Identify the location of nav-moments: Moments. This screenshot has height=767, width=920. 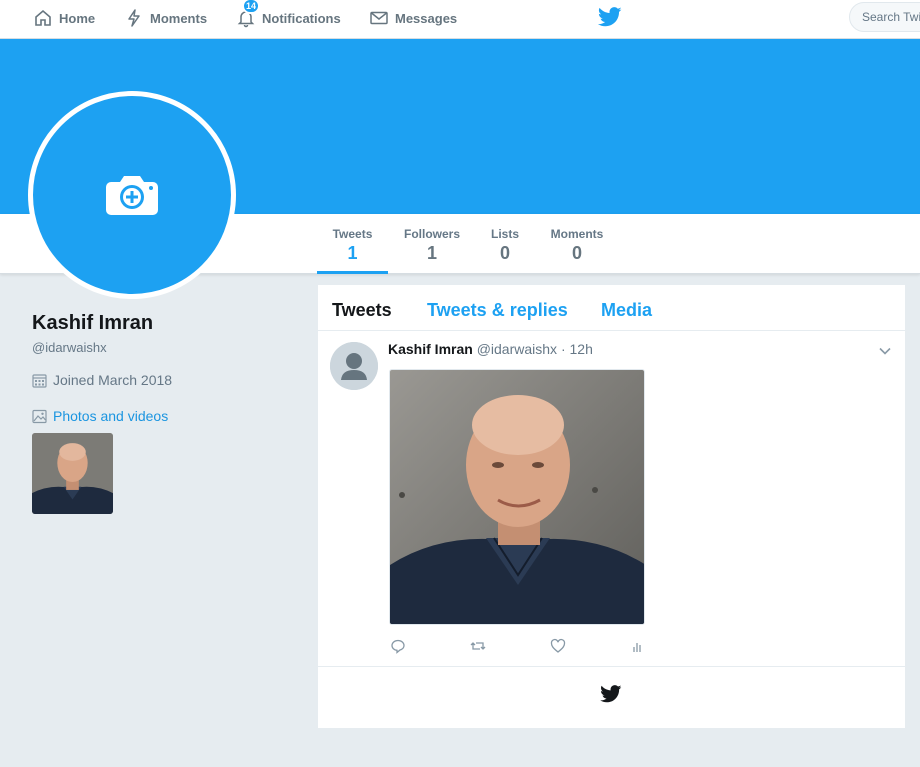
(165, 18).